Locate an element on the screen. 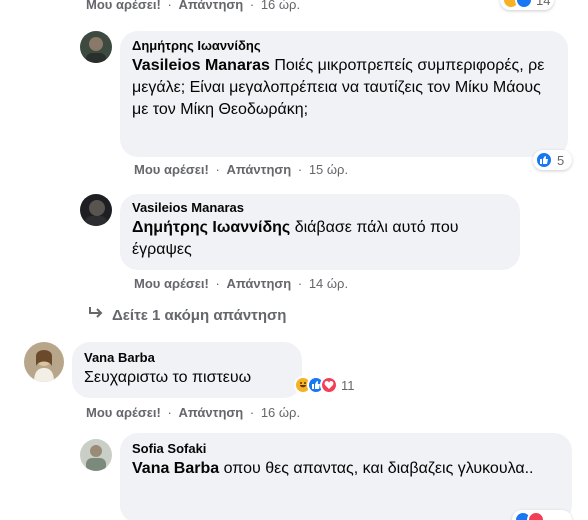  reaction-summary: 11 is located at coordinates (325, 385).